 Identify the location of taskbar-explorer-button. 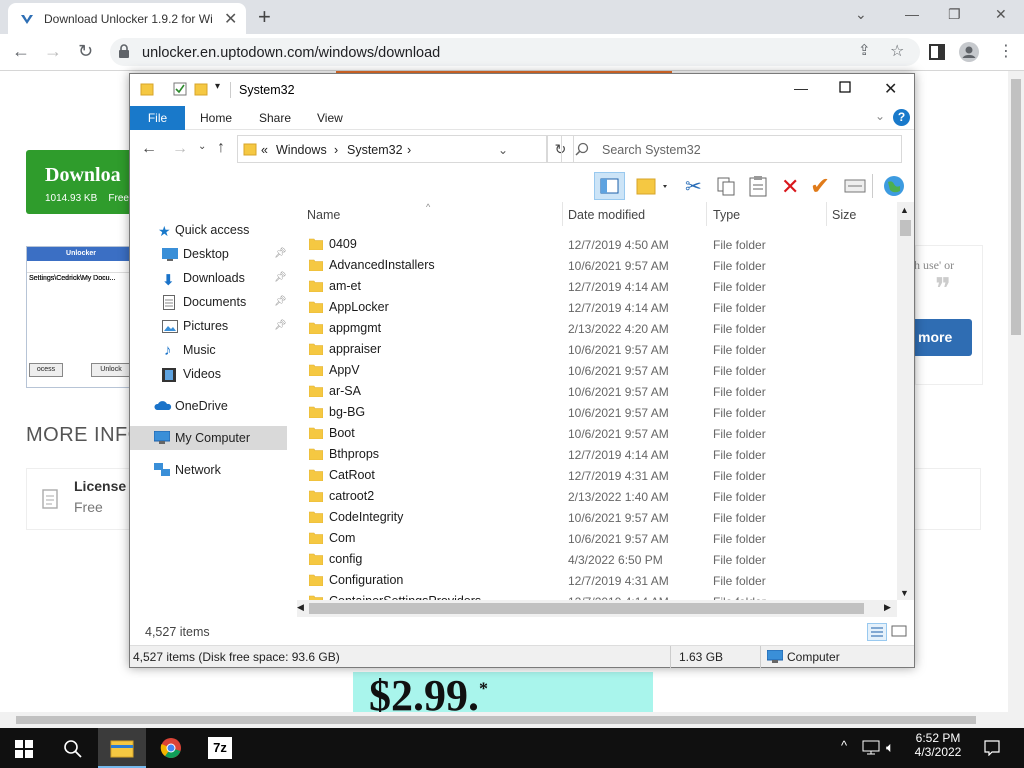
(122, 748).